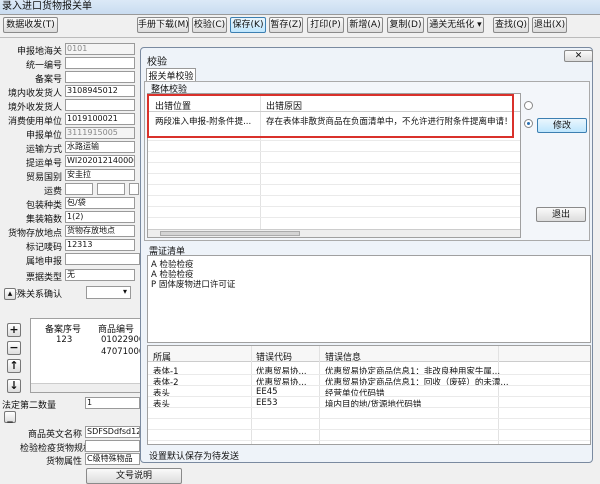  Describe the element at coordinates (209, 25) in the screenshot. I see `validate-button: 校验(C)` at that location.